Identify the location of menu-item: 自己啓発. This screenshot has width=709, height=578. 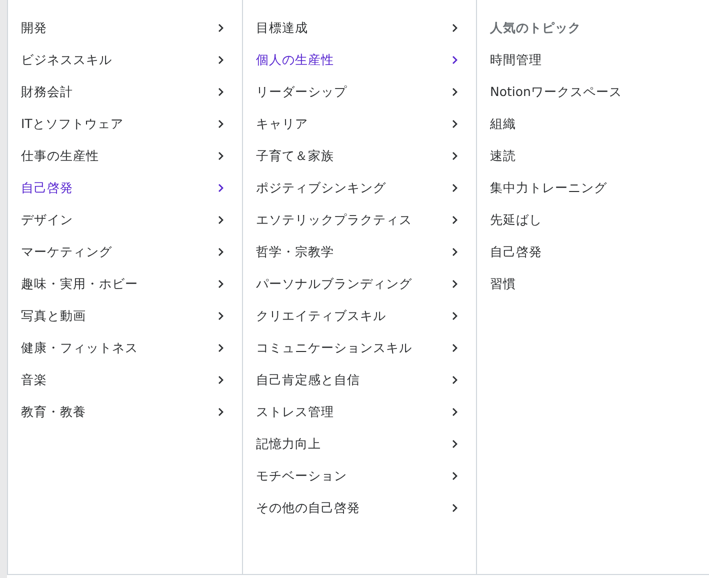
(125, 188).